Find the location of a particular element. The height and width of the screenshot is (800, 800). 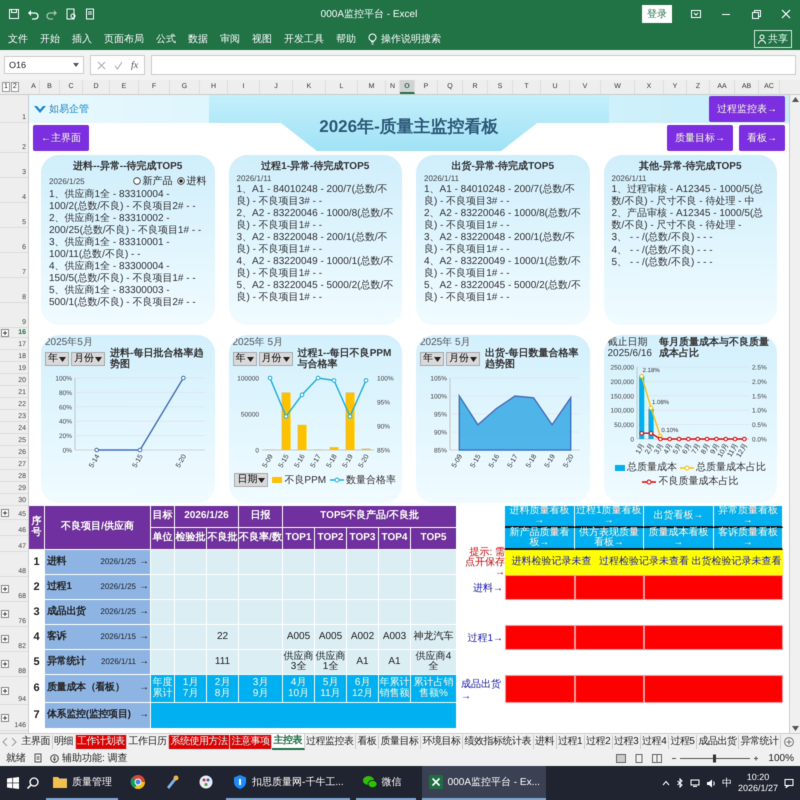

taskbar-button: 微信 is located at coordinates (386, 783).